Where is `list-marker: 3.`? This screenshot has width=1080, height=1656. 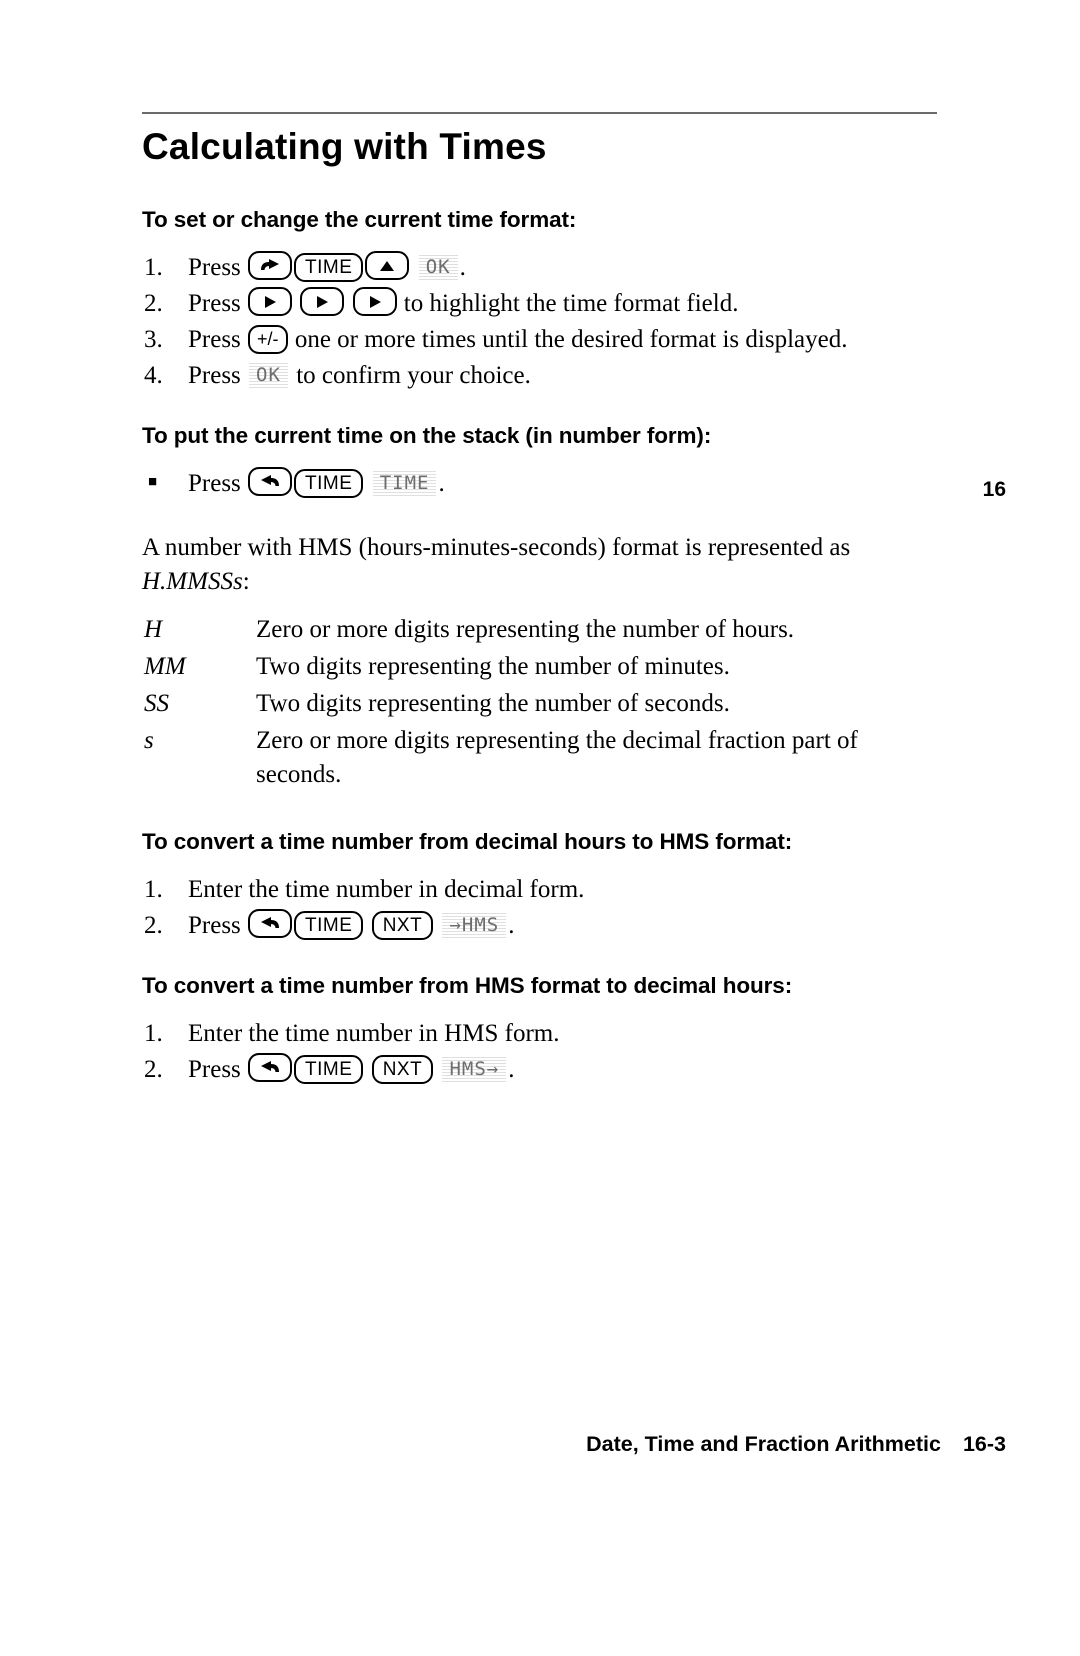
list-marker: 3. is located at coordinates (153, 339).